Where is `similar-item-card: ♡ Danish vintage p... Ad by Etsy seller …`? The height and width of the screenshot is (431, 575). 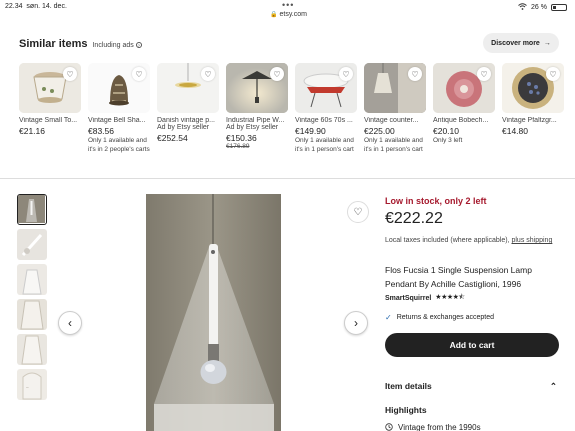 similar-item-card: ♡ Danish vintage p... Ad by Etsy seller … is located at coordinates (188, 103).